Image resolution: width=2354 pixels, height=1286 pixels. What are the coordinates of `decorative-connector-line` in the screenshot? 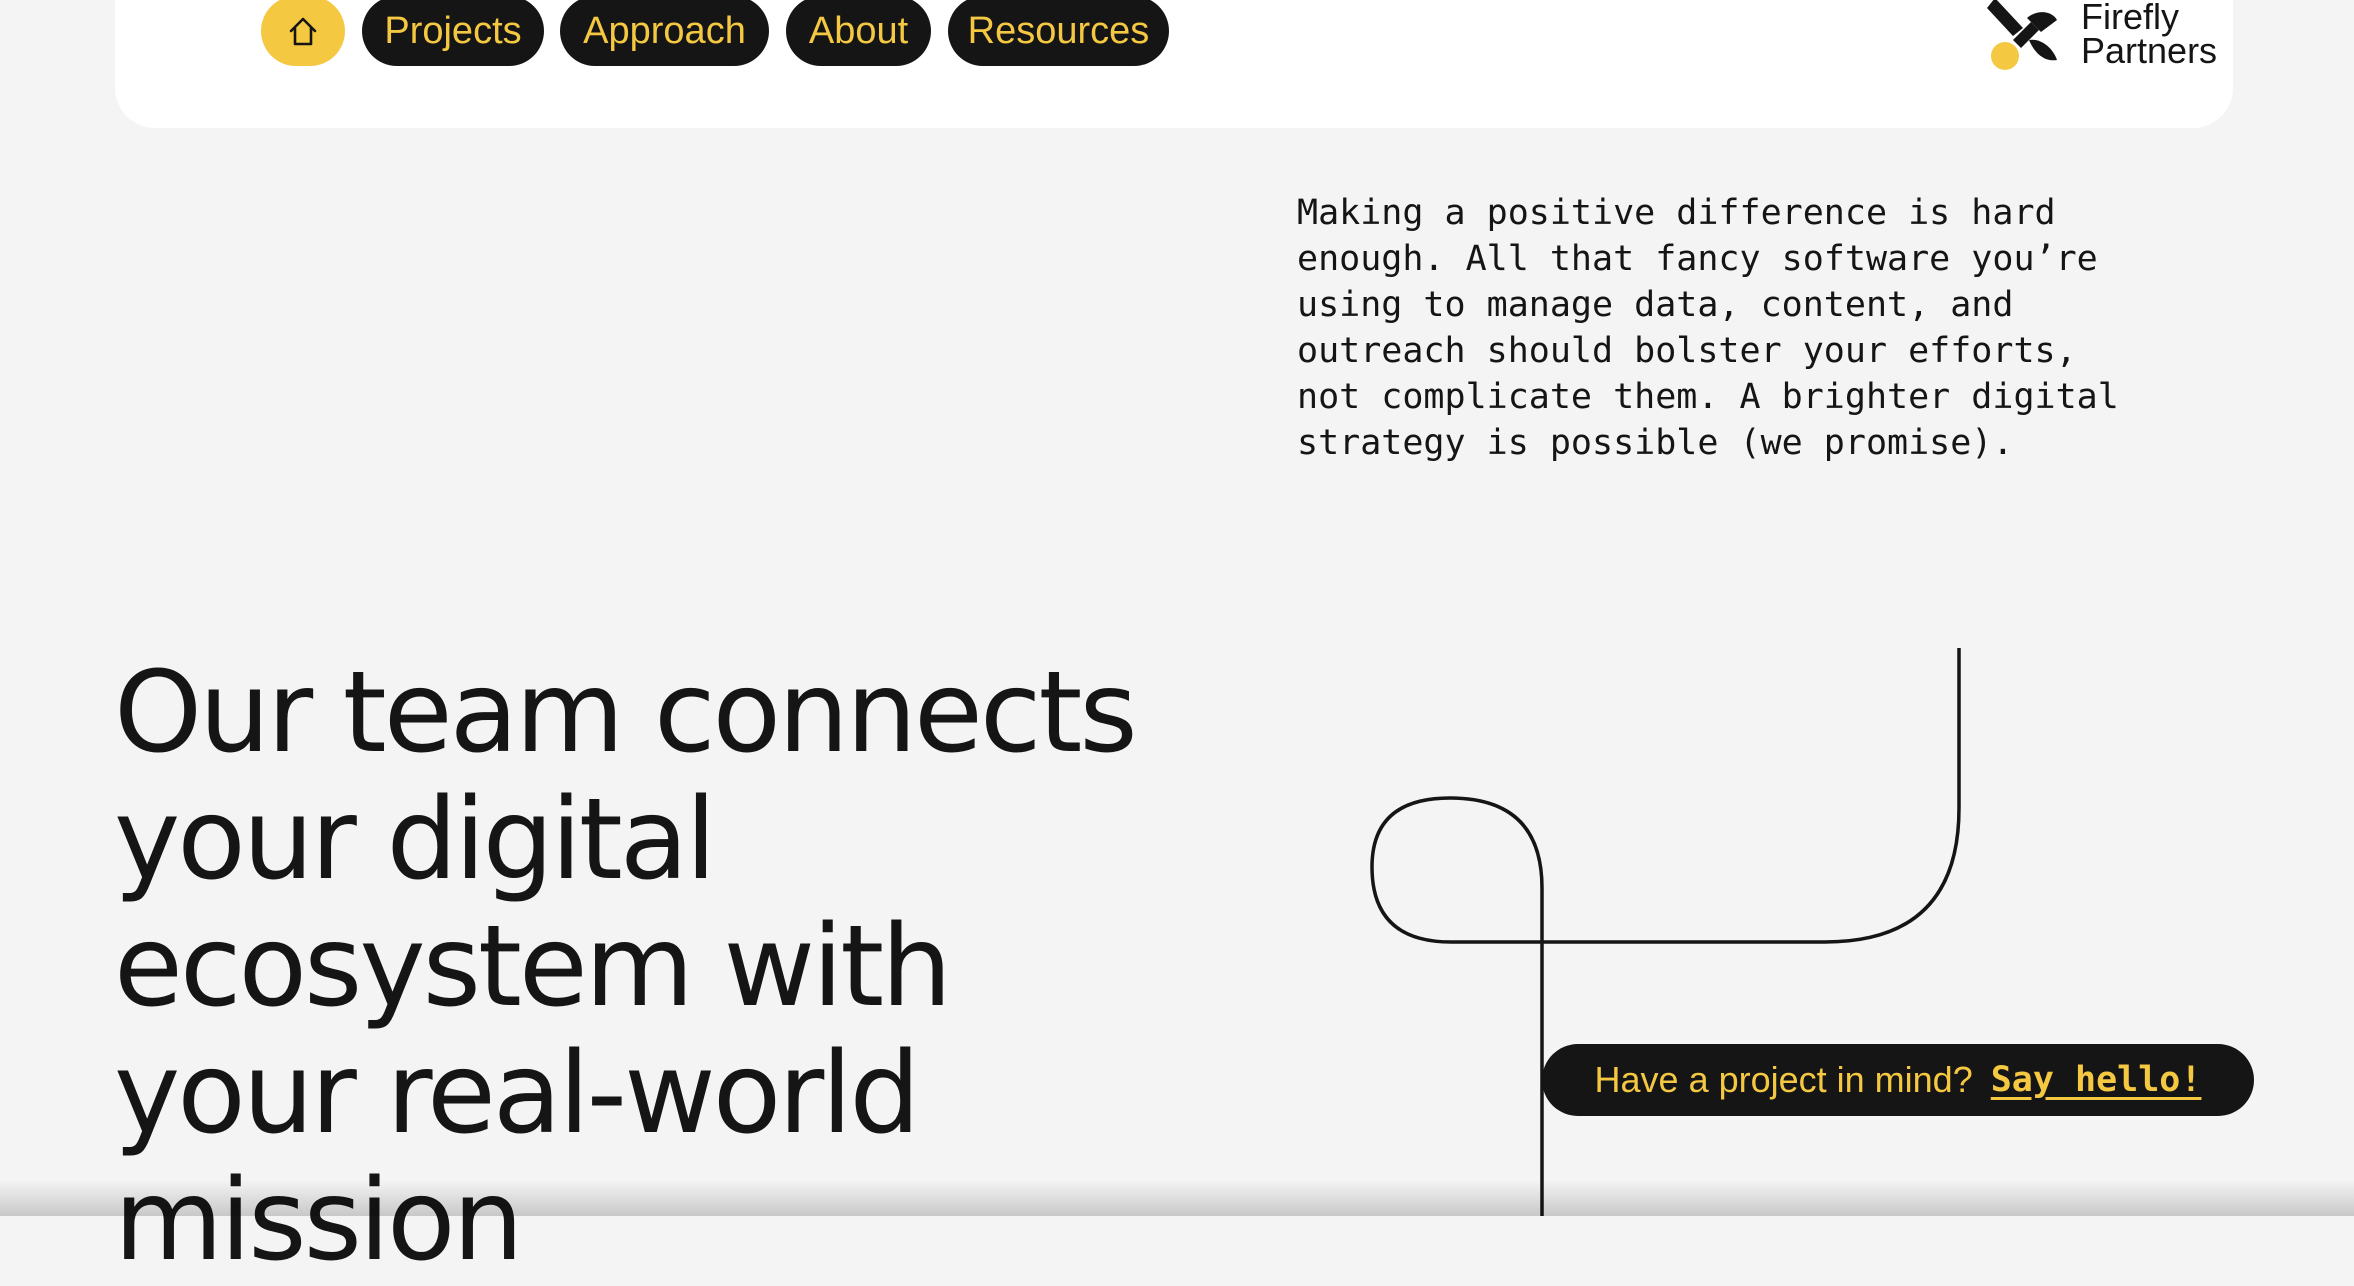 It's located at (1665, 932).